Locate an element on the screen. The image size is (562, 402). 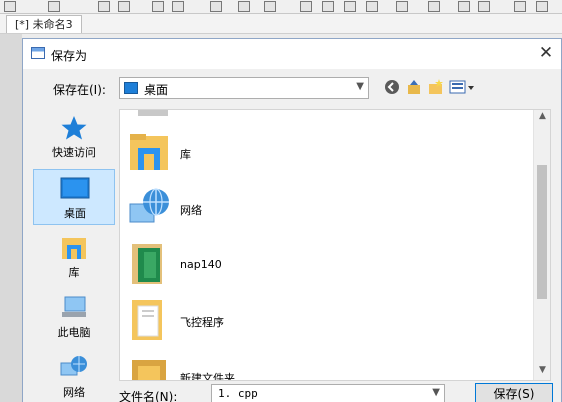
dialog-title-bar: 保存为 ✕ is located at coordinates (292, 54).